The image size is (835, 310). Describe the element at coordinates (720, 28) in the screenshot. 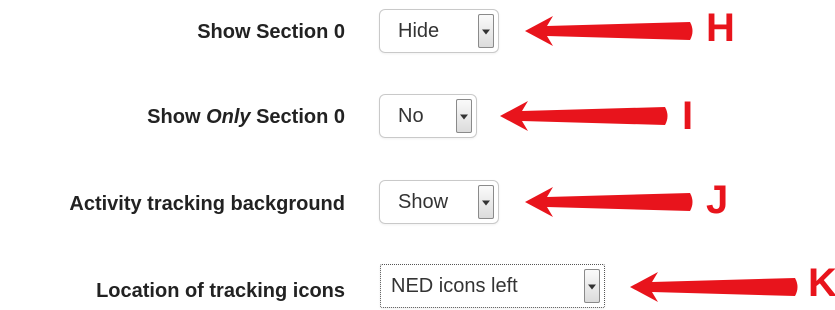

I see `annotation-letter-h: H` at that location.